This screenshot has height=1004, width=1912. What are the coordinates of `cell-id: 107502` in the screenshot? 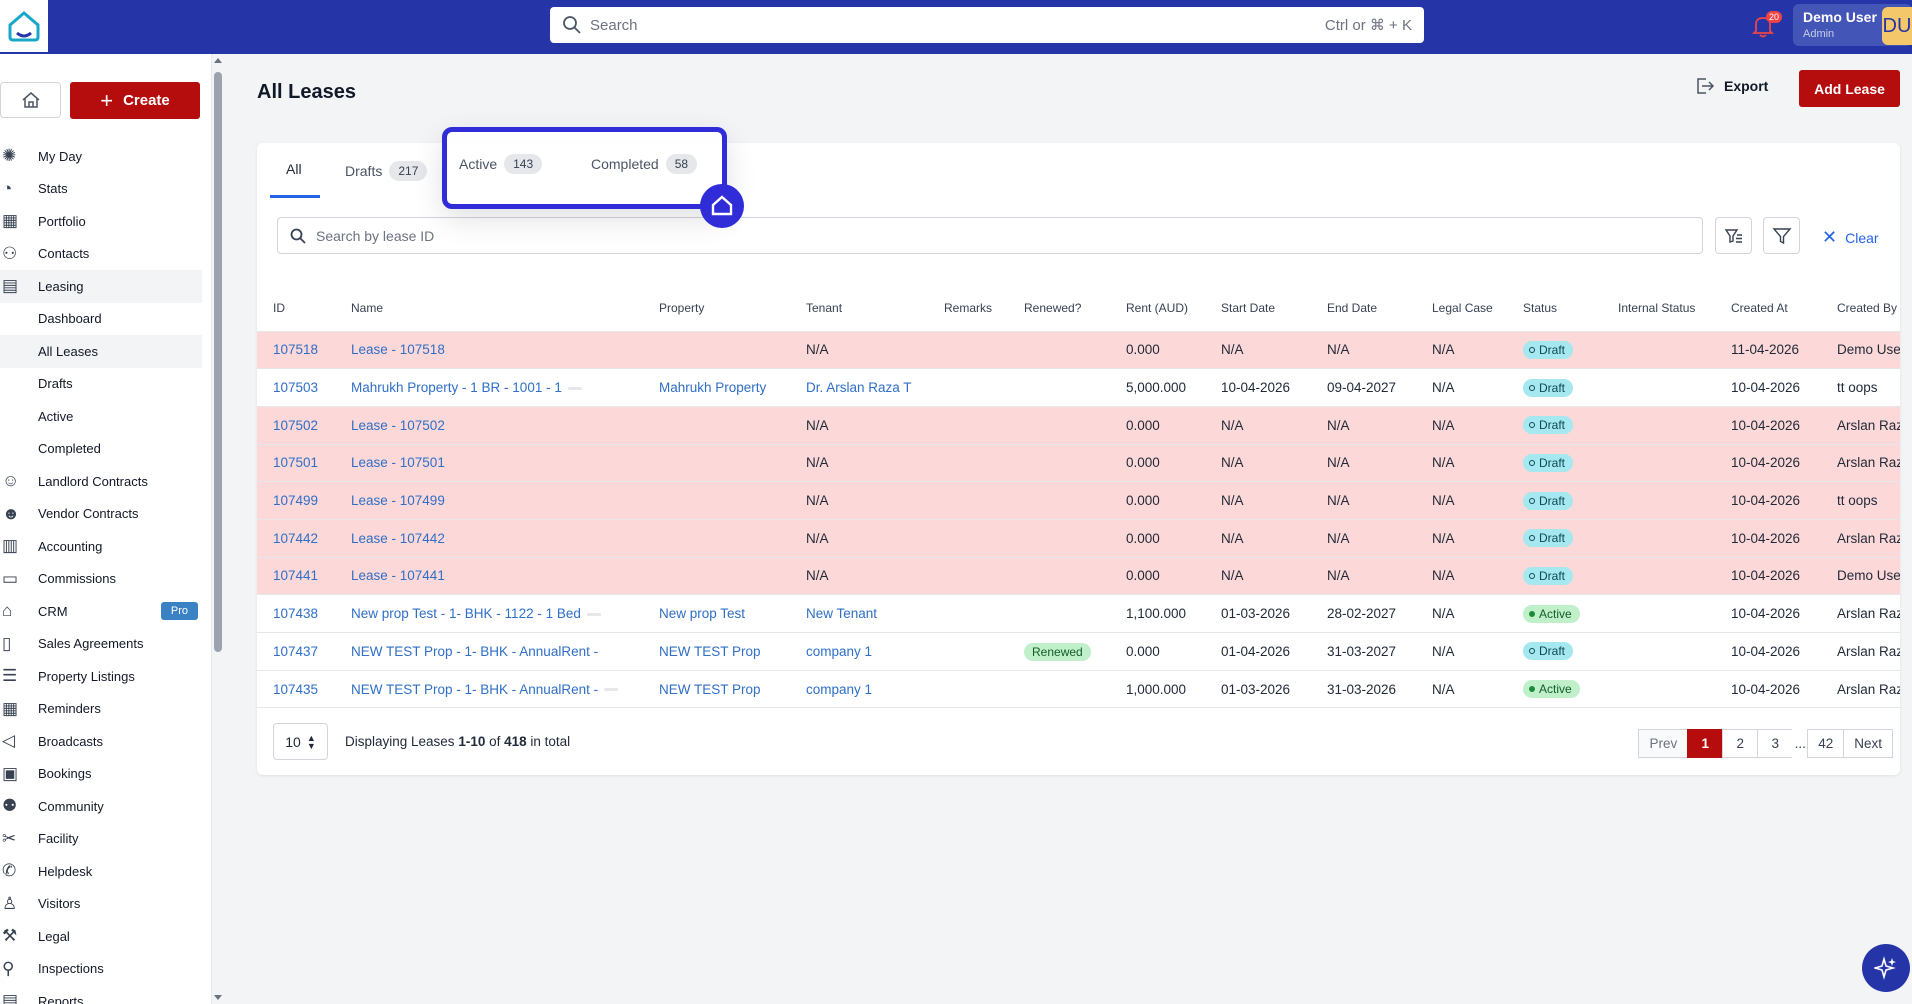 It's located at (296, 425).